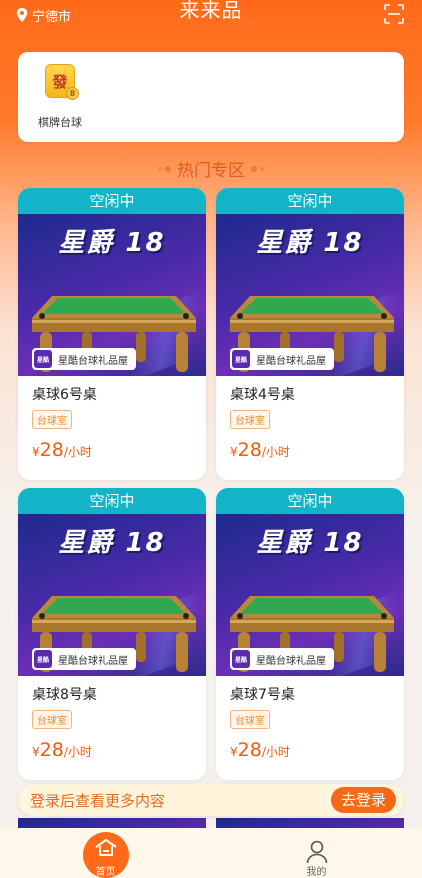  What do you see at coordinates (72, 93) in the screenshot?
I see `coin-badge: 8` at bounding box center [72, 93].